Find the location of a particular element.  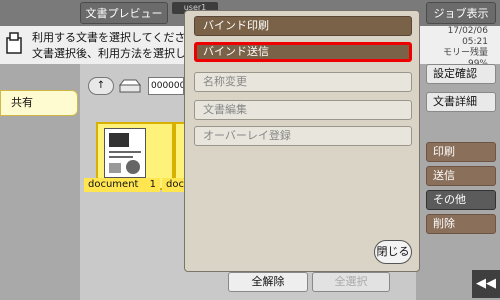

edit-document-option: 文書編集 is located at coordinates (303, 110).